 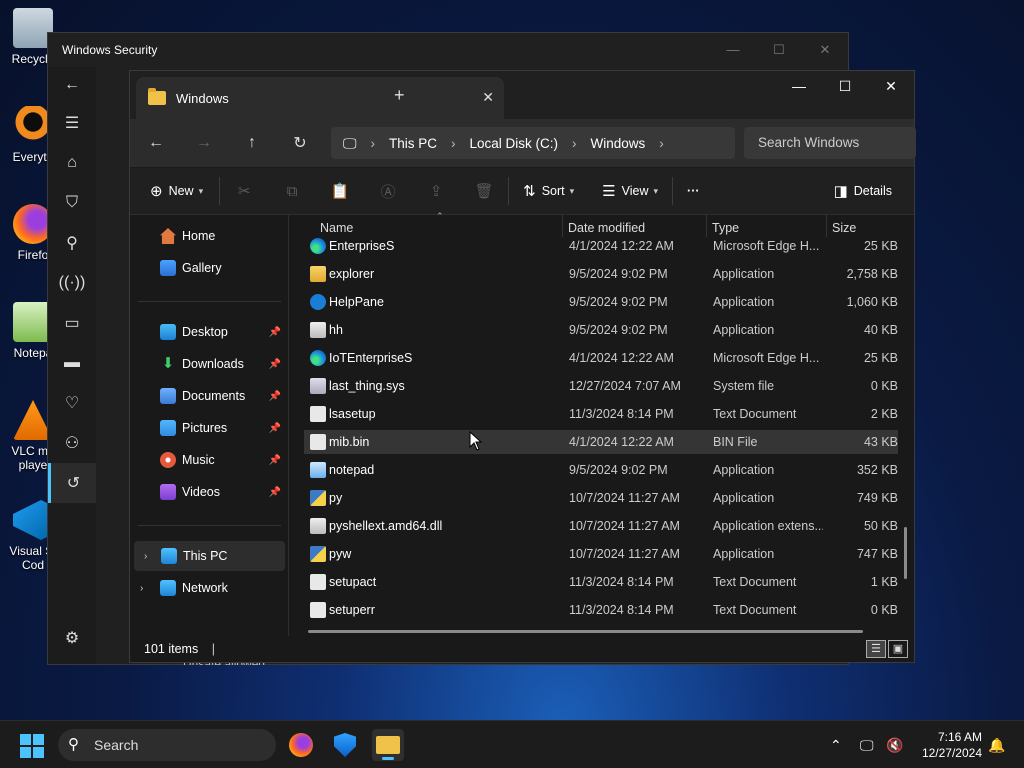 What do you see at coordinates (222, 492) in the screenshot?
I see `nav-item-videos: Videos 📌` at bounding box center [222, 492].